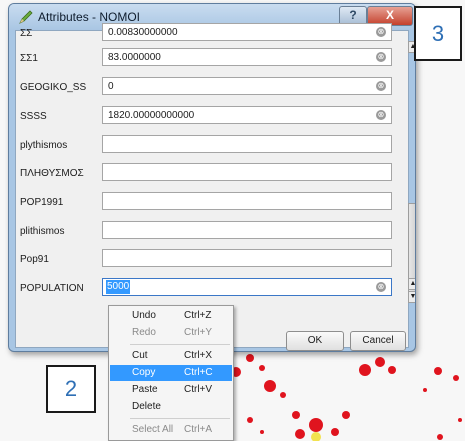 This screenshot has width=465, height=441. Describe the element at coordinates (151, 115) in the screenshot. I see `field-value: 1820.00000000000` at that location.